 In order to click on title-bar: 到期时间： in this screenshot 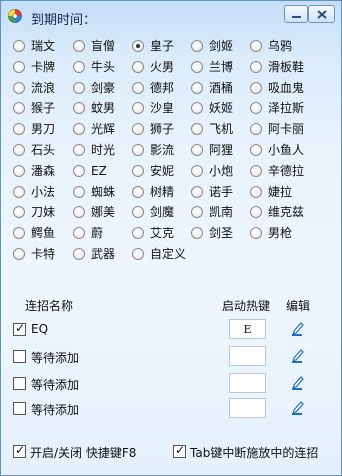, I will do `click(171, 16)`.